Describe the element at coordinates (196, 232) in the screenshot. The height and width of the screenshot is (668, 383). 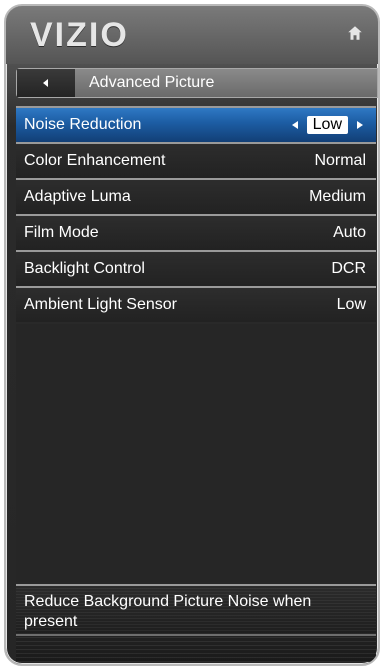
I see `menu-item-film-mode: Film Mode Auto` at that location.